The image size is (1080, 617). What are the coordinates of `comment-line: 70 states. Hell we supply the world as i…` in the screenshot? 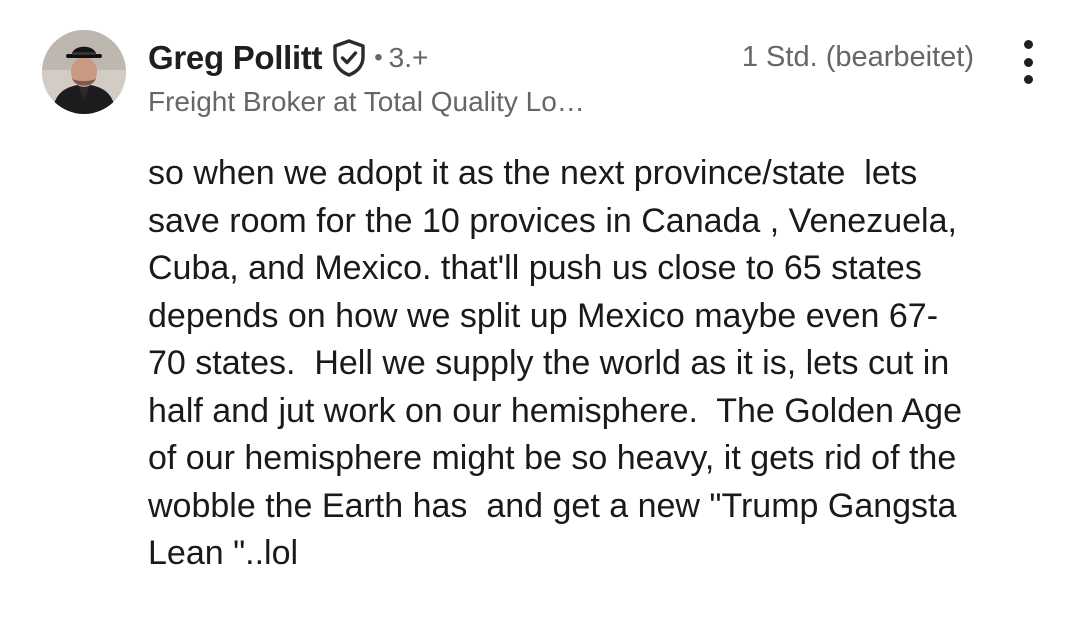 It's located at (549, 363).